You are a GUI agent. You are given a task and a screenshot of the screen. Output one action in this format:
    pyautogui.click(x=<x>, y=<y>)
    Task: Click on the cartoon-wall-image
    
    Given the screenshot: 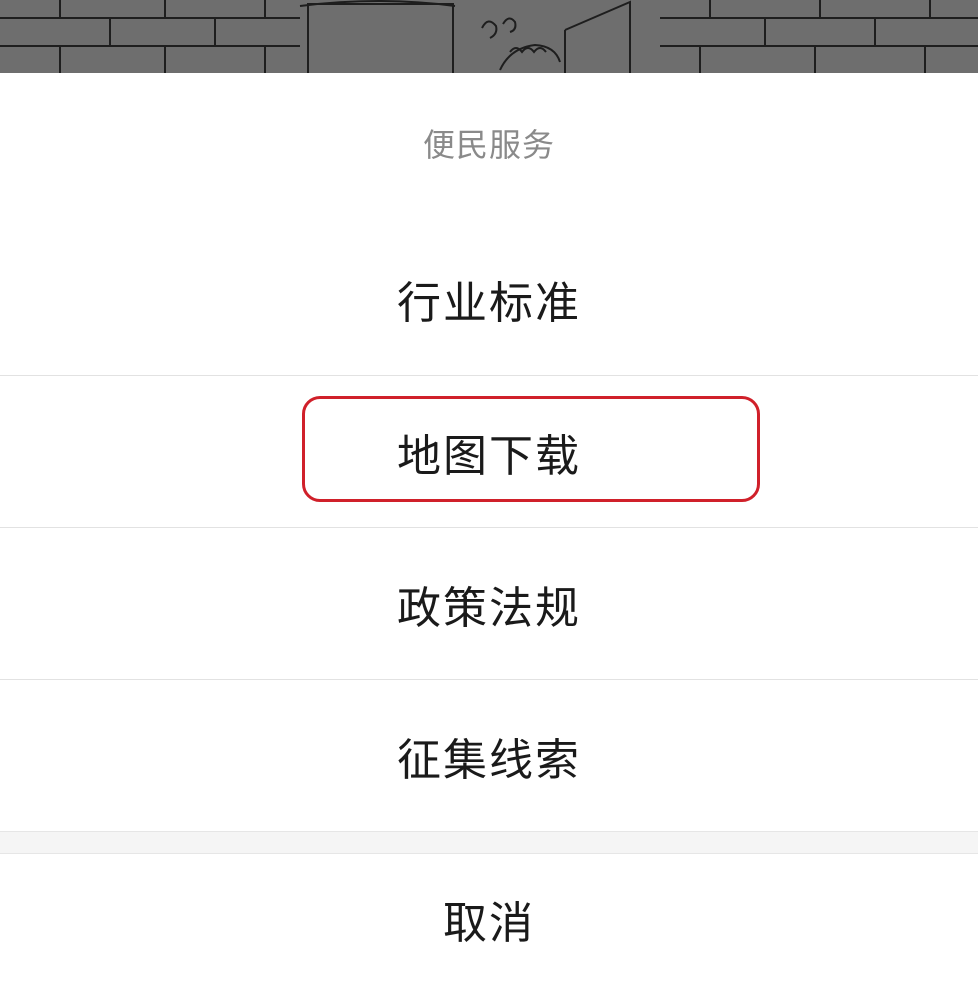 What is the action you would take?
    pyautogui.click(x=489, y=36)
    